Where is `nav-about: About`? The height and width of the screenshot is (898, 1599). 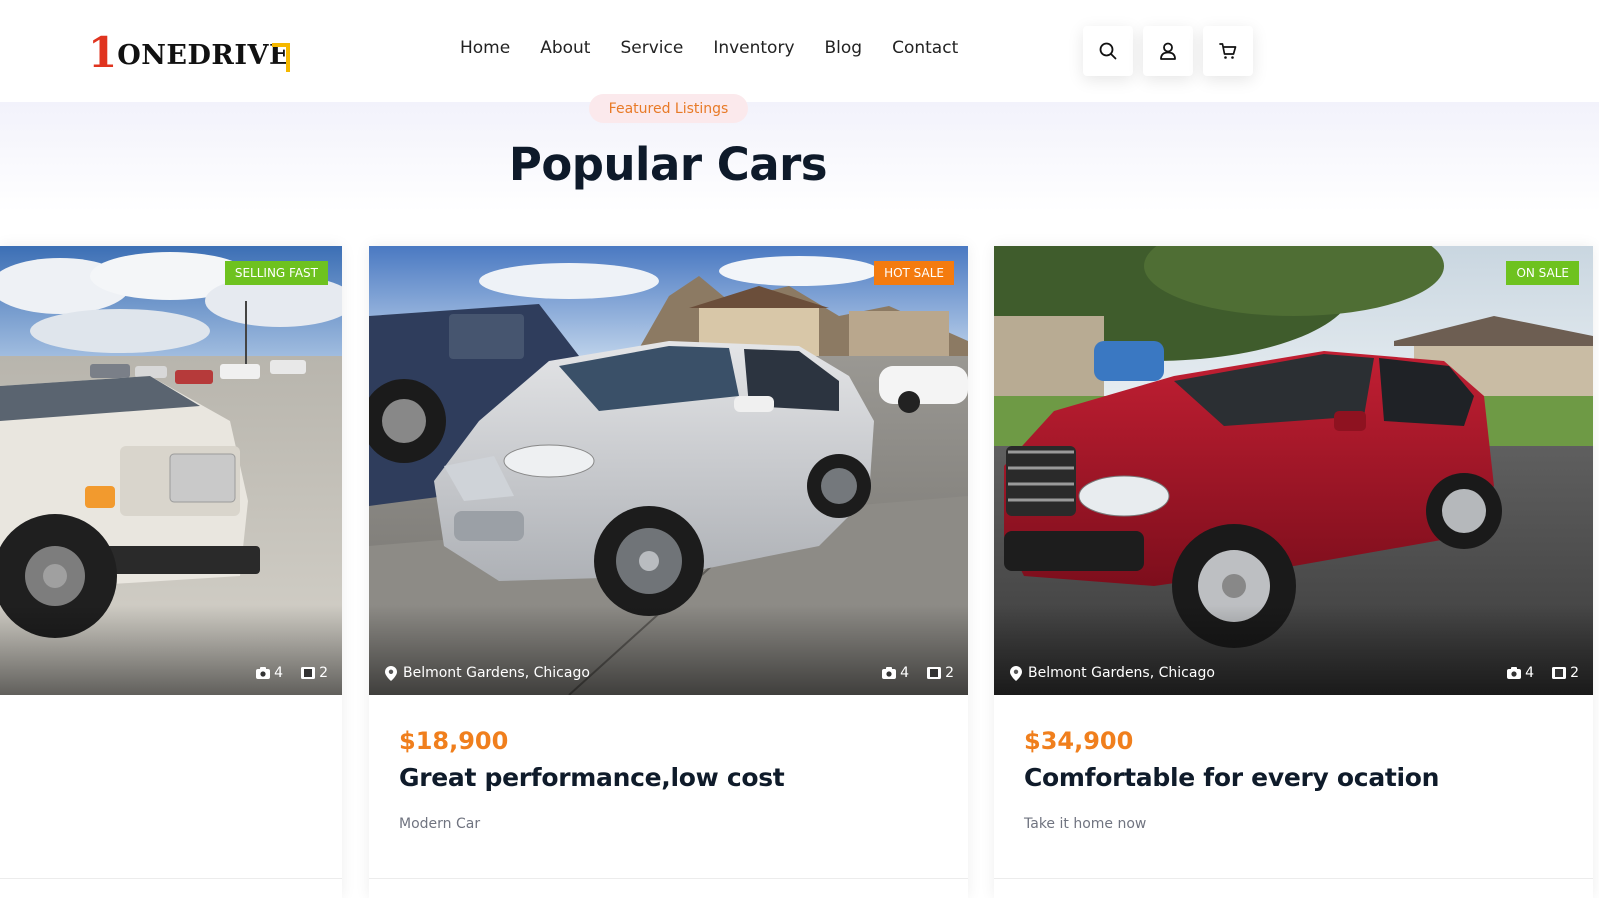 nav-about: About is located at coordinates (565, 48).